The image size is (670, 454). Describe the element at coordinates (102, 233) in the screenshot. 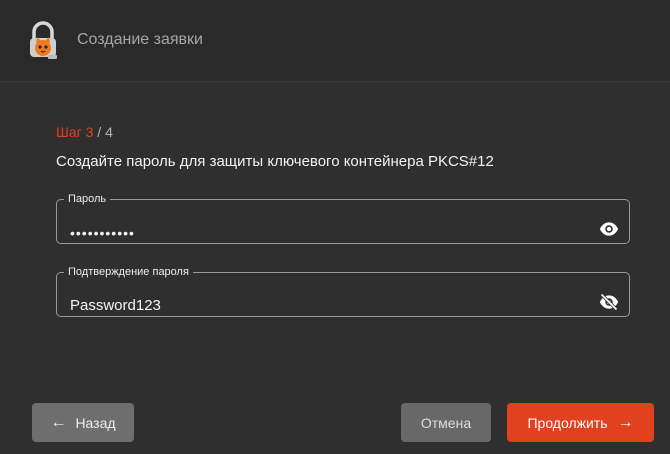

I see `password-input: •••••••••••` at that location.